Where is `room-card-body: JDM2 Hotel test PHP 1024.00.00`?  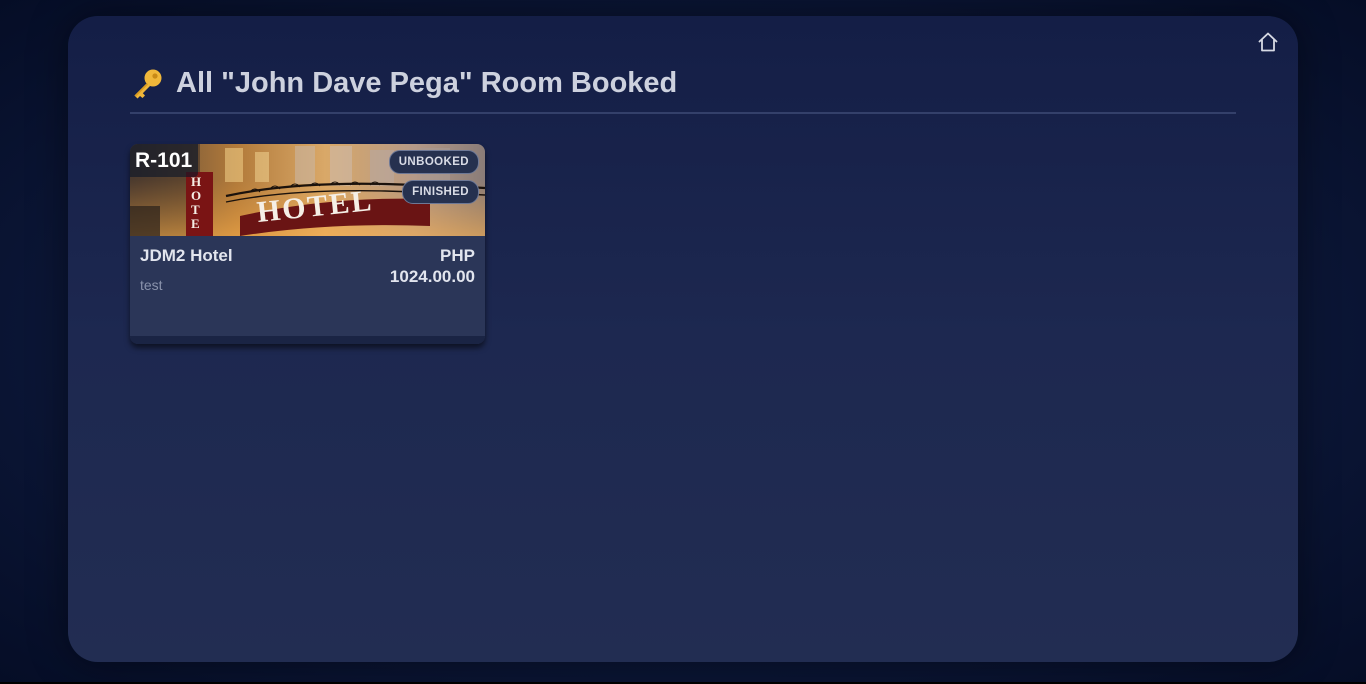
room-card-body: JDM2 Hotel test PHP 1024.00.00 is located at coordinates (307, 286).